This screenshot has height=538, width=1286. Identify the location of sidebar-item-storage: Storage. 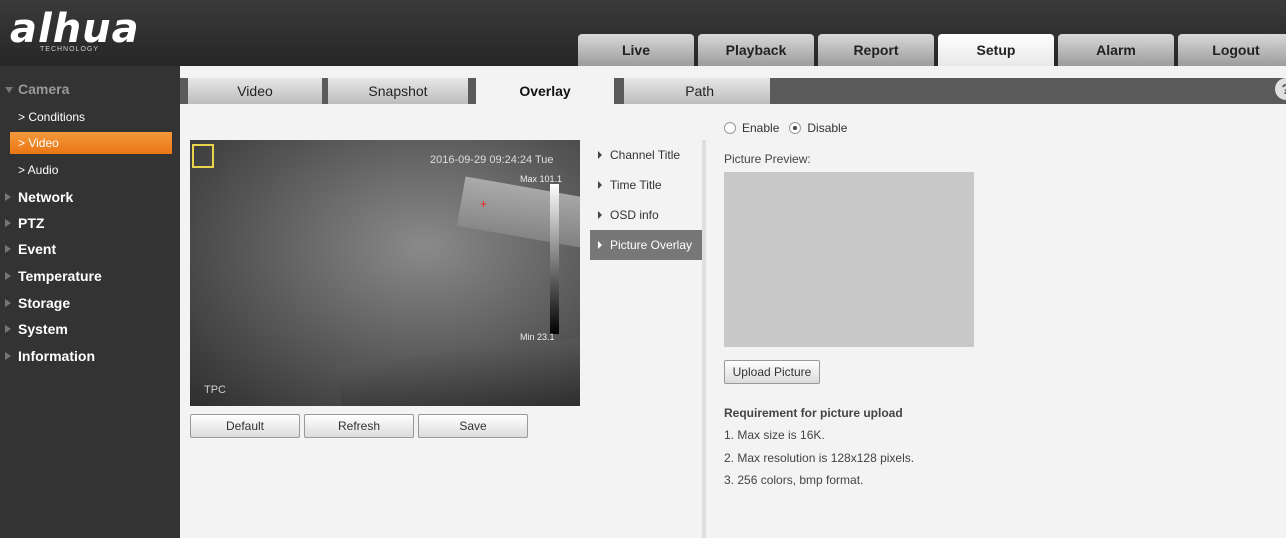
(90, 303).